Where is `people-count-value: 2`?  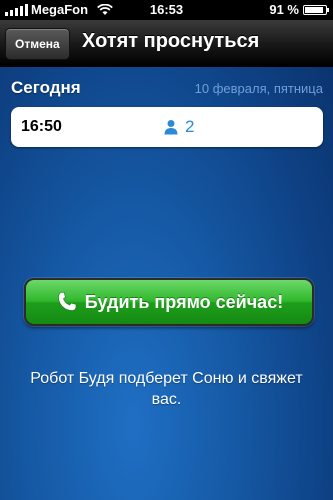
people-count-value: 2 is located at coordinates (190, 126).